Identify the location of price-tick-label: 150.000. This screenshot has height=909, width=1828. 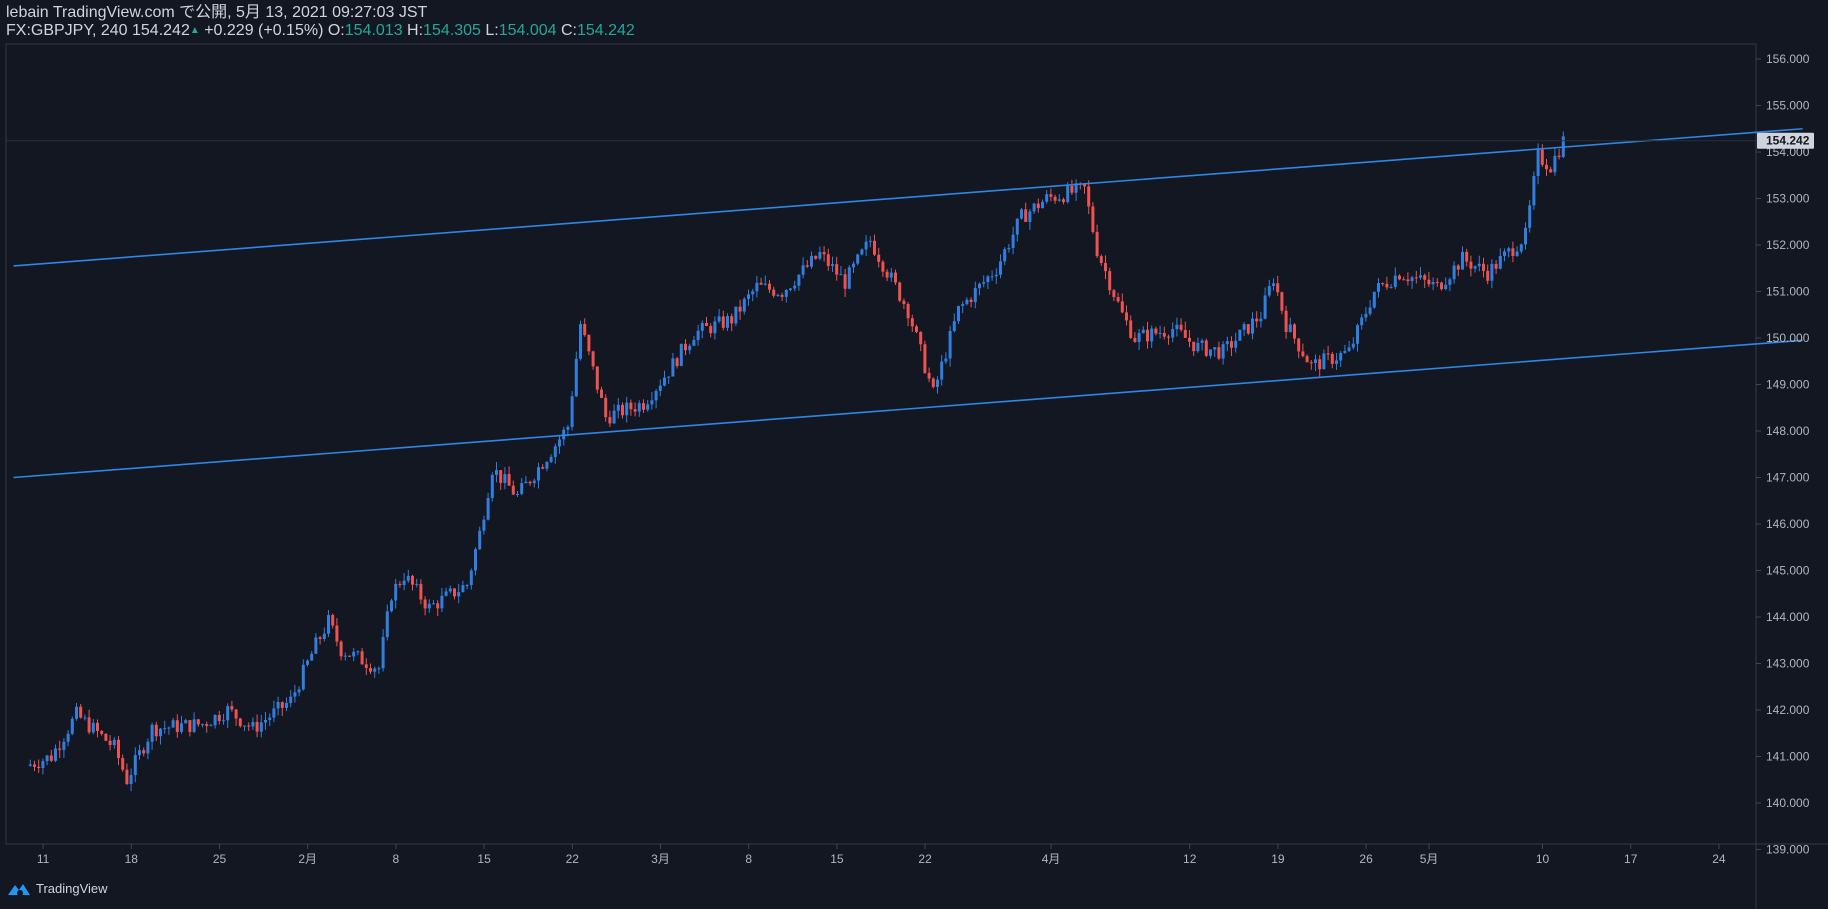
(1788, 338).